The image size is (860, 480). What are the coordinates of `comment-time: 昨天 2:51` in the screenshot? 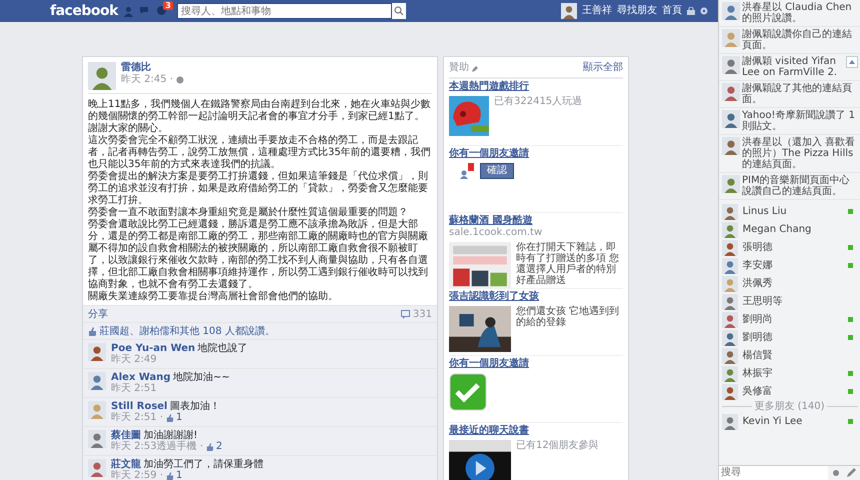 It's located at (134, 388).